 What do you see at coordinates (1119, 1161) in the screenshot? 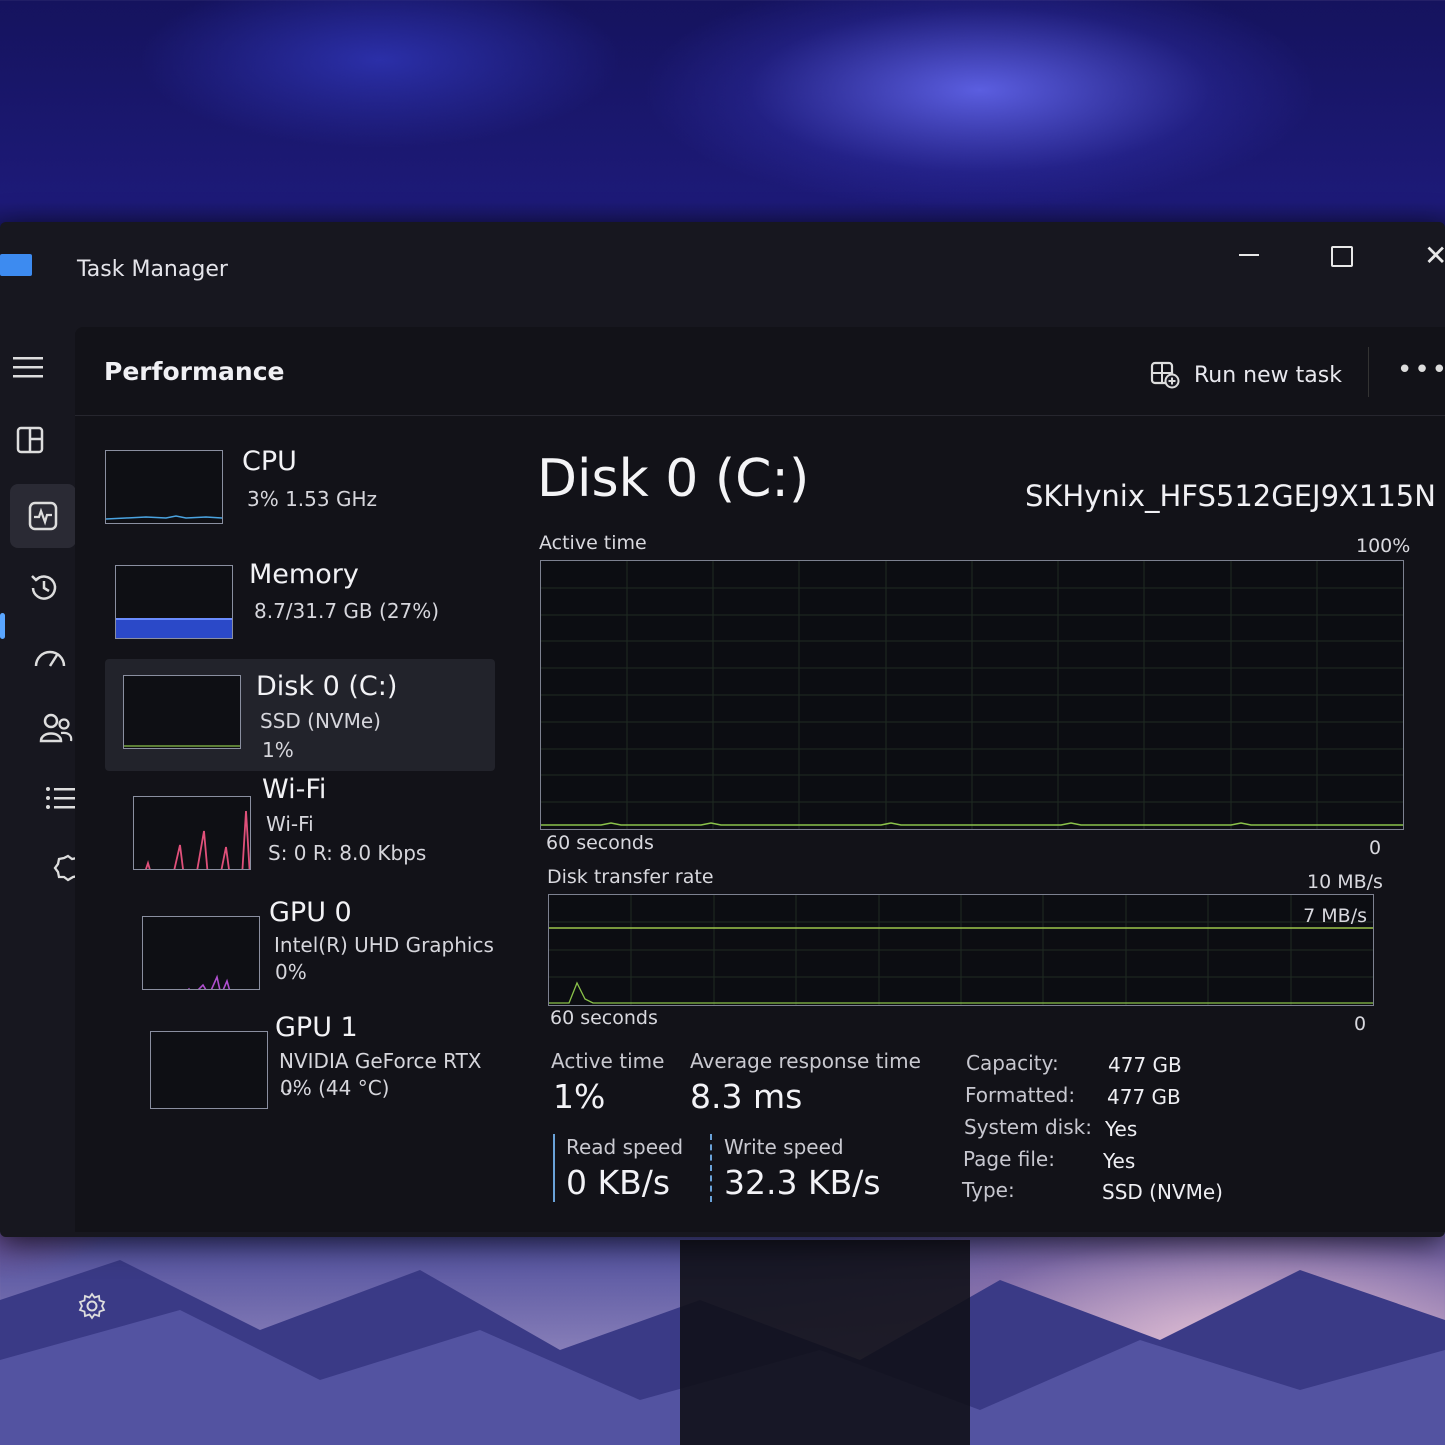
I see `page-file-value: Yes` at bounding box center [1119, 1161].